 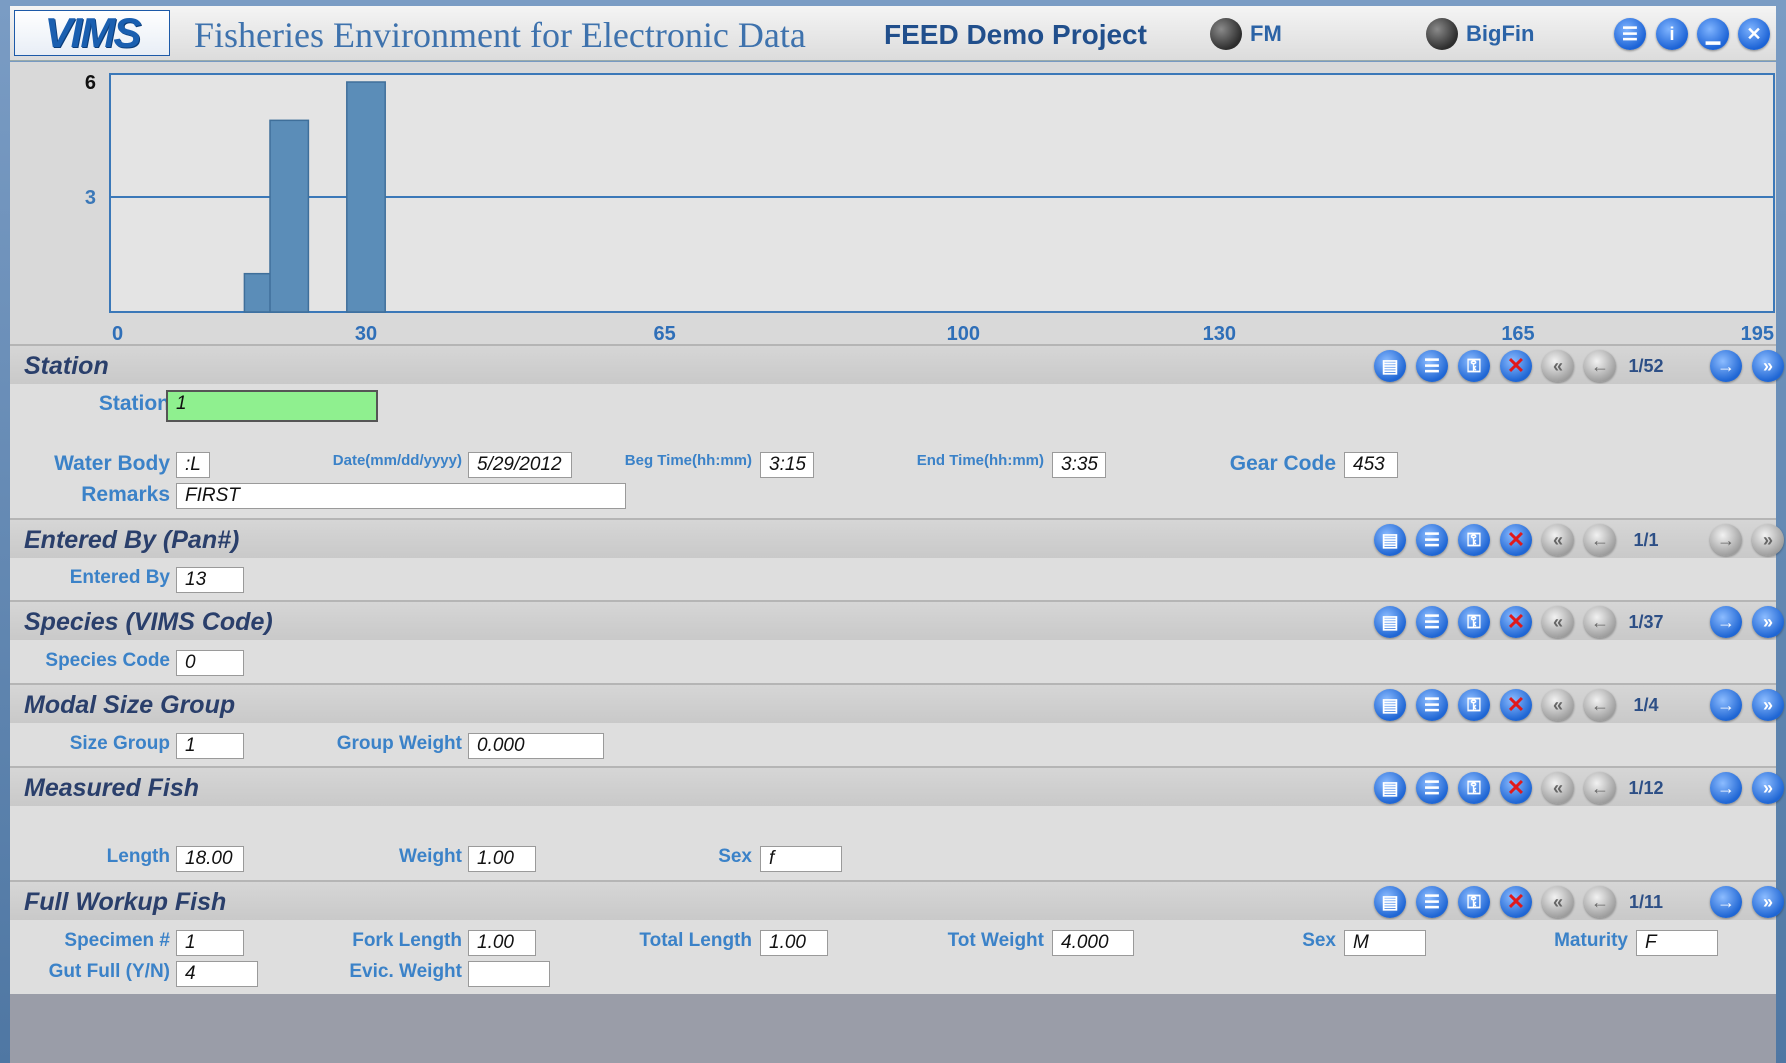 I want to click on gut-full-input: 4, so click(x=217, y=974).